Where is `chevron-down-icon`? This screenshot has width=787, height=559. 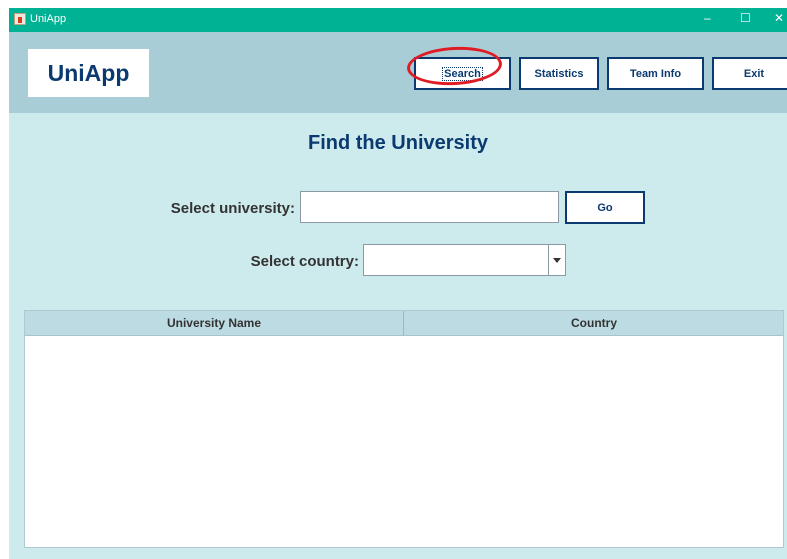 chevron-down-icon is located at coordinates (557, 260).